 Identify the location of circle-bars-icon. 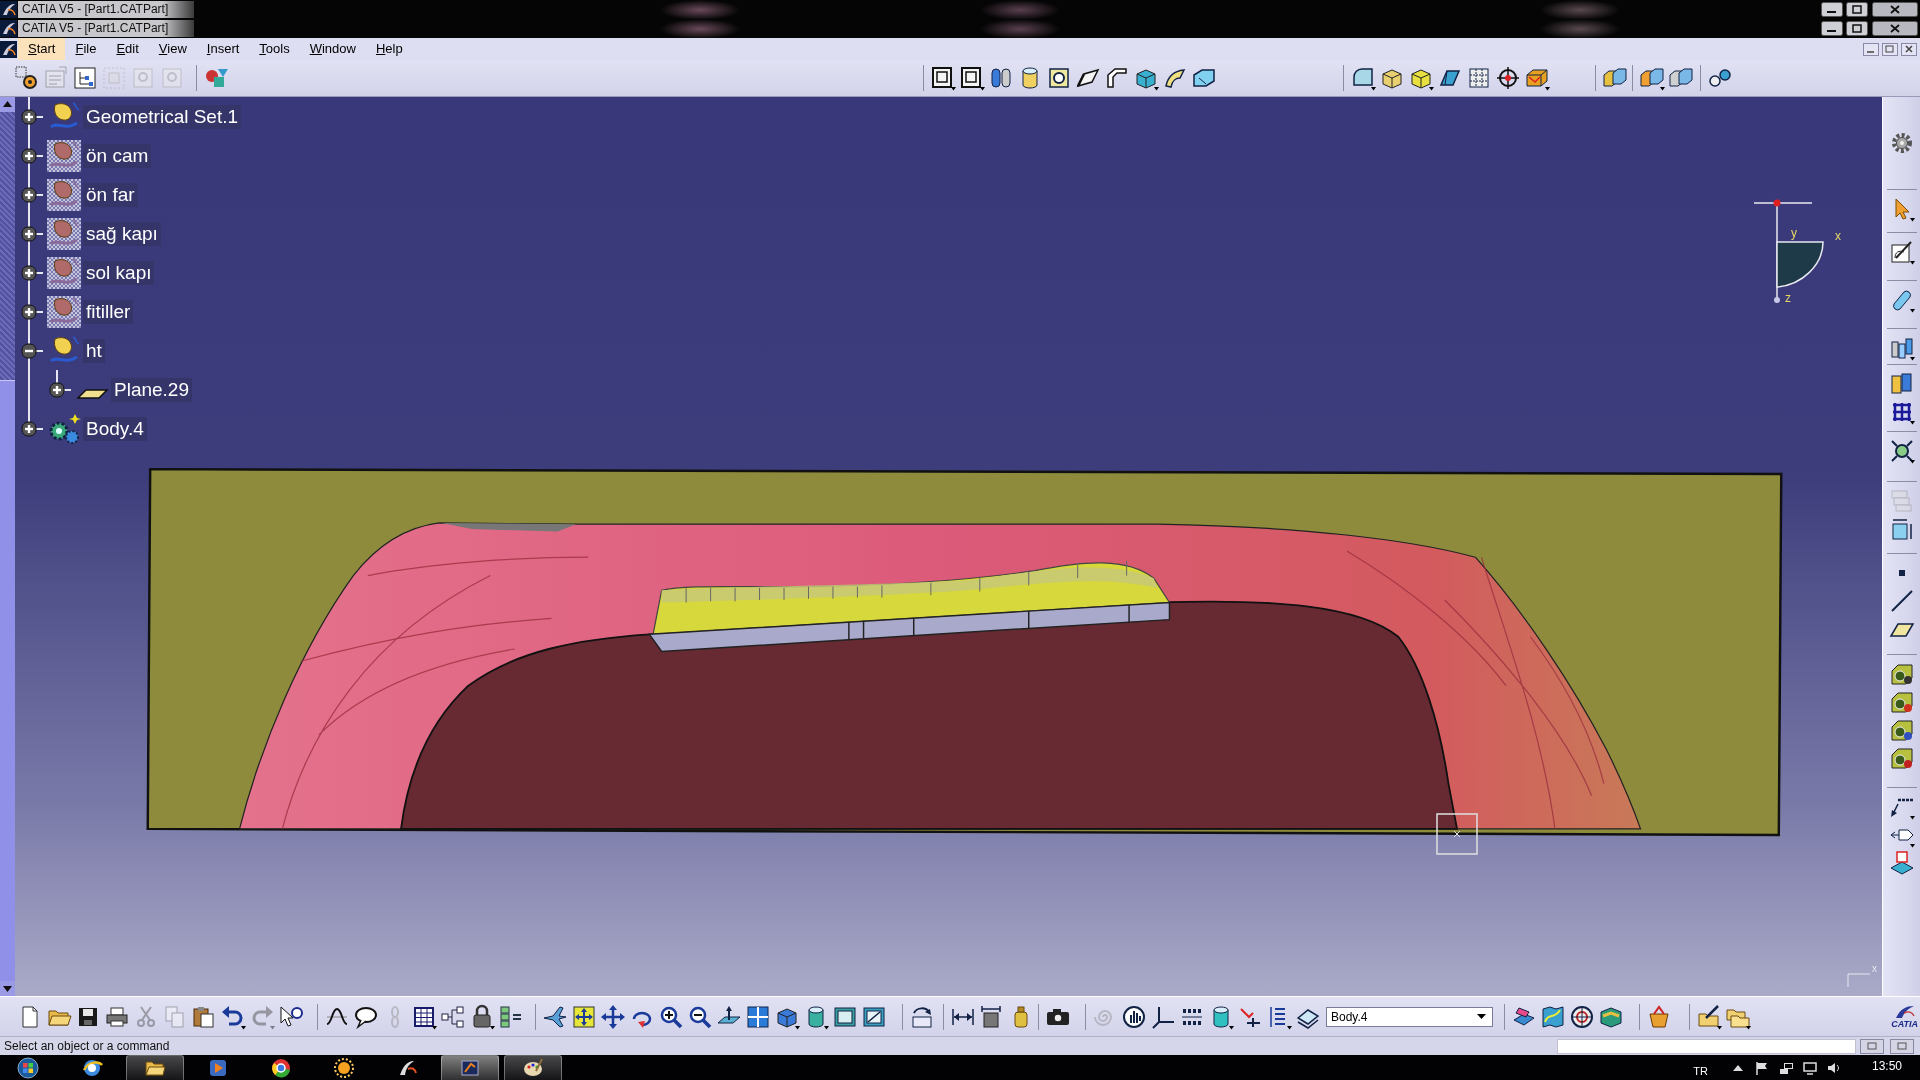
(1134, 1016).